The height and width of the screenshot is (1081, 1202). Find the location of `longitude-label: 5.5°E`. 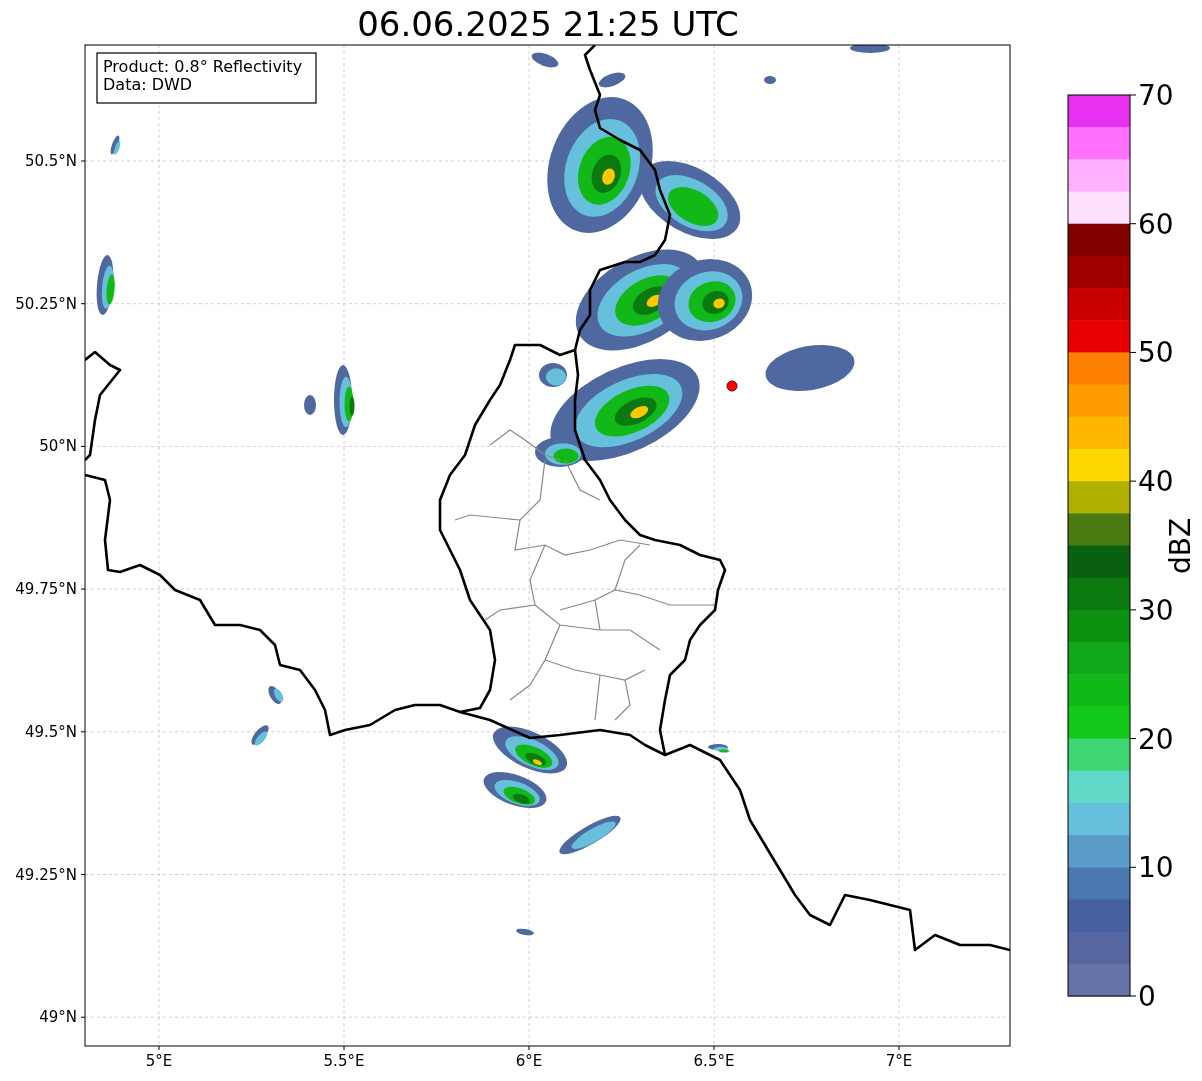

longitude-label: 5.5°E is located at coordinates (344, 1061).